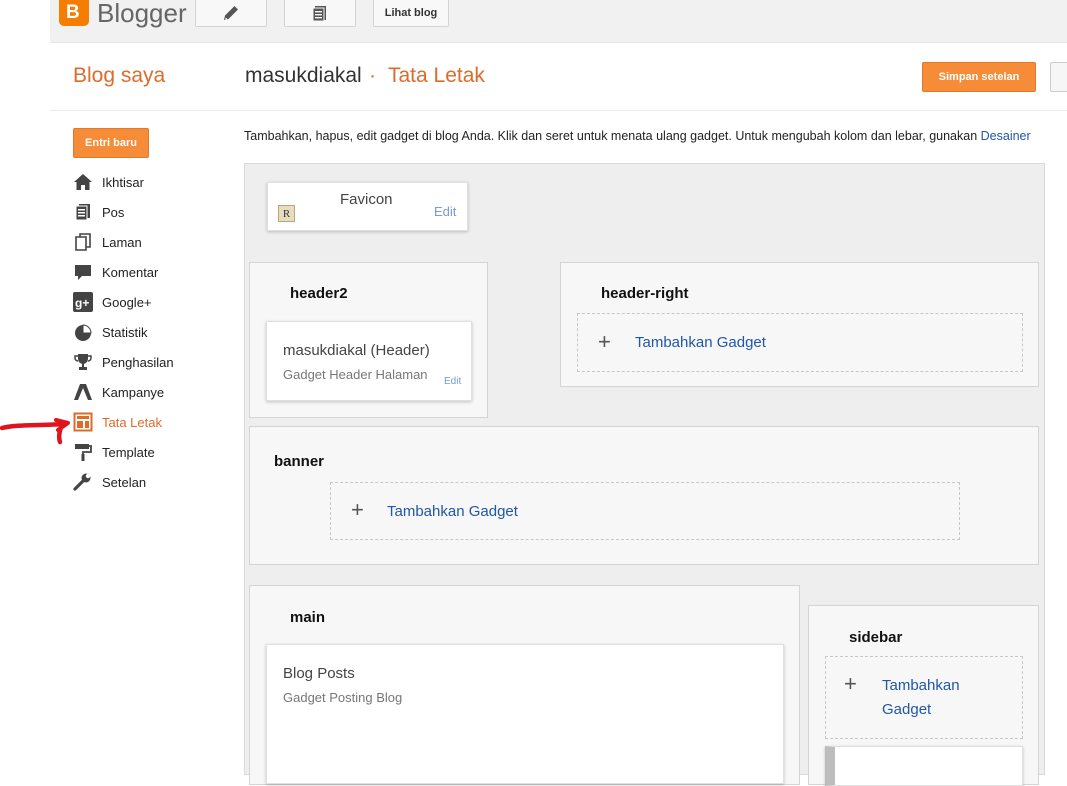 This screenshot has height=786, width=1067. Describe the element at coordinates (124, 482) in the screenshot. I see `sidebar-item-label: Setelan` at that location.